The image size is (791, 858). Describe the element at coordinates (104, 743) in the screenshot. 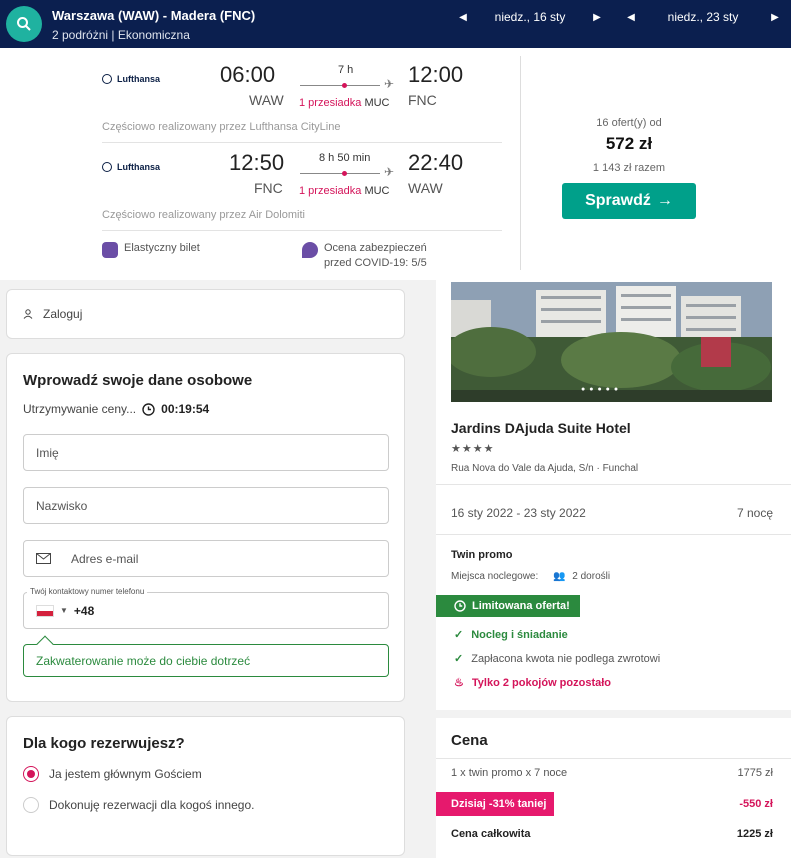

I see `booking-for-title: Dla kogo rezerwujesz?` at that location.